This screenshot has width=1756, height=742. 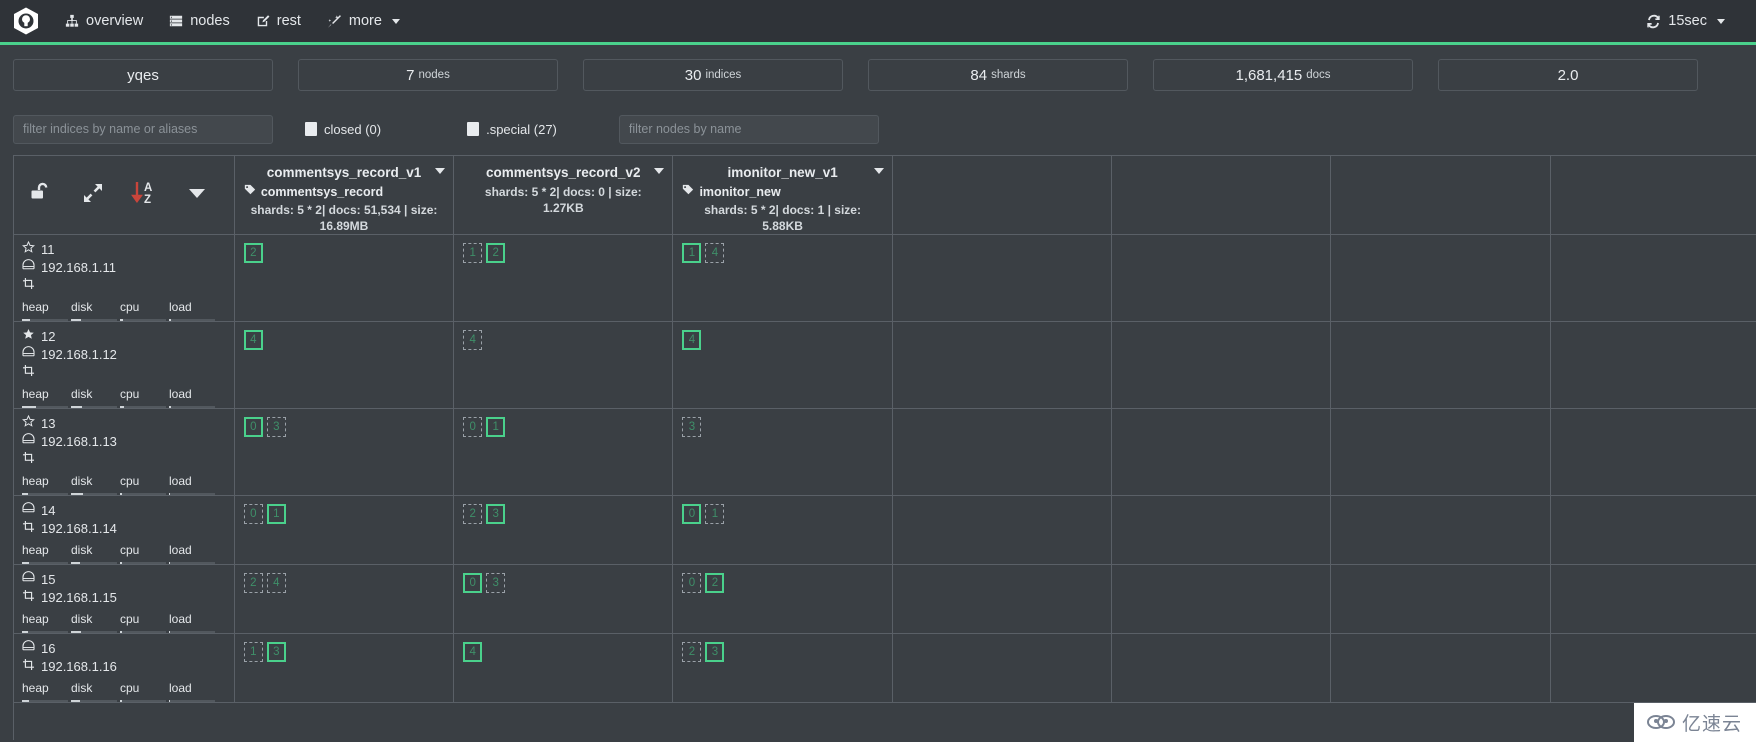 I want to click on index-meta: shards: 5 * 2| docs: 1 | size: 5.88KB, so click(x=782, y=218).